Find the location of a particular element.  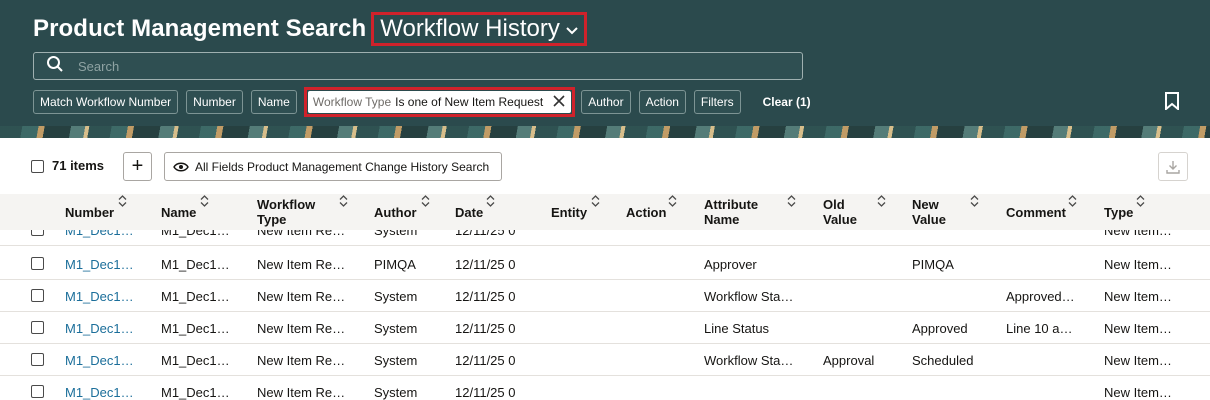

column-header-new-value: New Value is located at coordinates (929, 212).